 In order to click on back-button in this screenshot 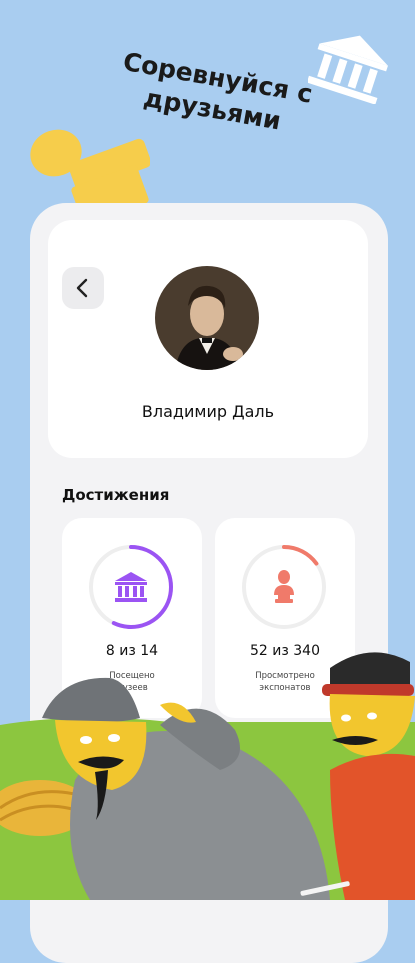, I will do `click(83, 288)`.